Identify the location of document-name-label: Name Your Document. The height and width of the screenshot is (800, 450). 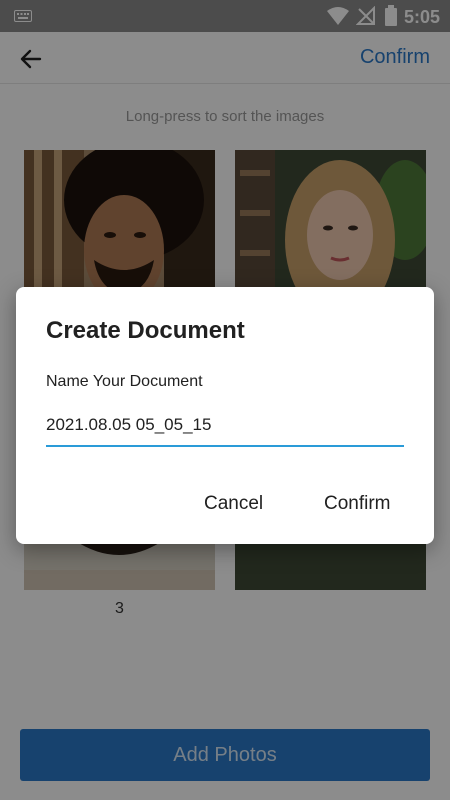
(124, 381).